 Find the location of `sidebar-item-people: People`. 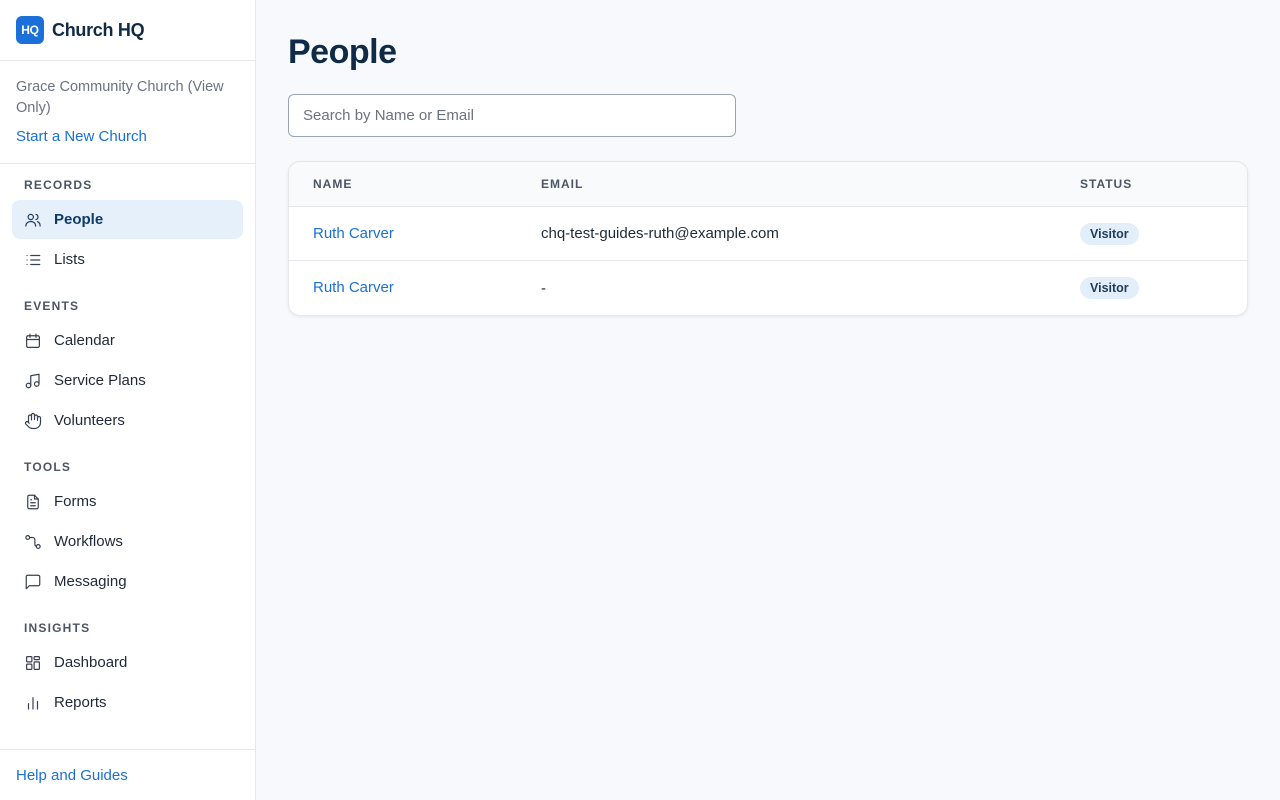

sidebar-item-people: People is located at coordinates (127, 219).